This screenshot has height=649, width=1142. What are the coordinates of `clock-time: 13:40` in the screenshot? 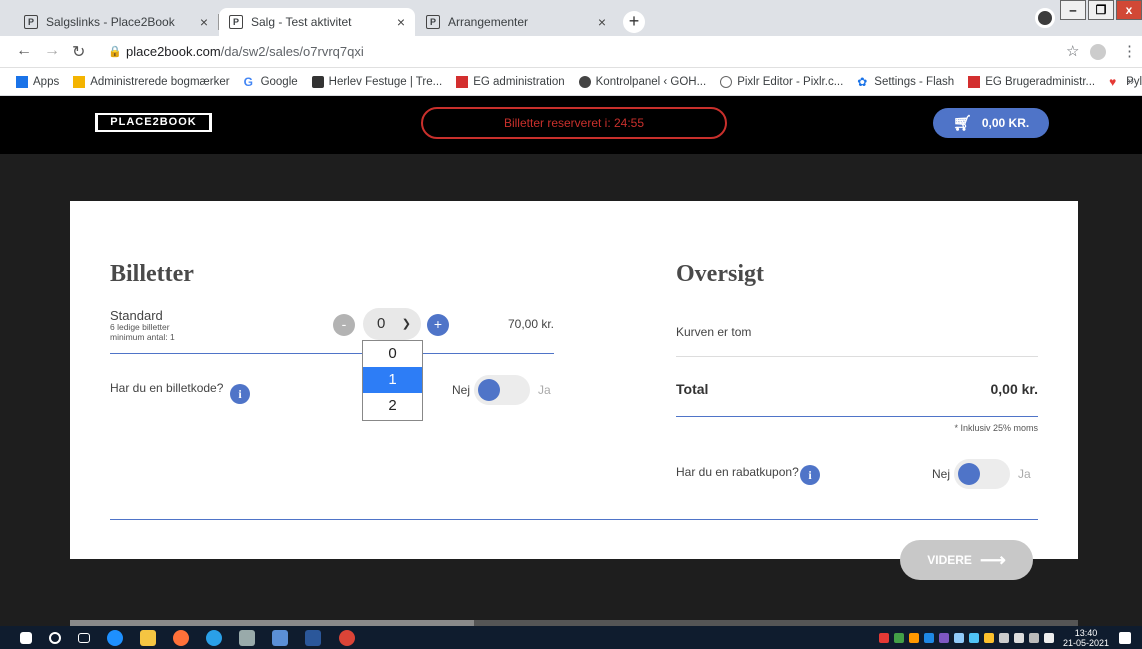 It's located at (1086, 632).